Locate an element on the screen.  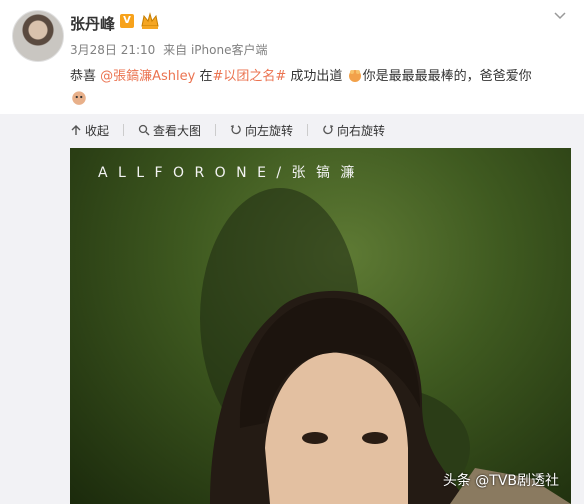
menu-chevron-icon is located at coordinates (560, 16).